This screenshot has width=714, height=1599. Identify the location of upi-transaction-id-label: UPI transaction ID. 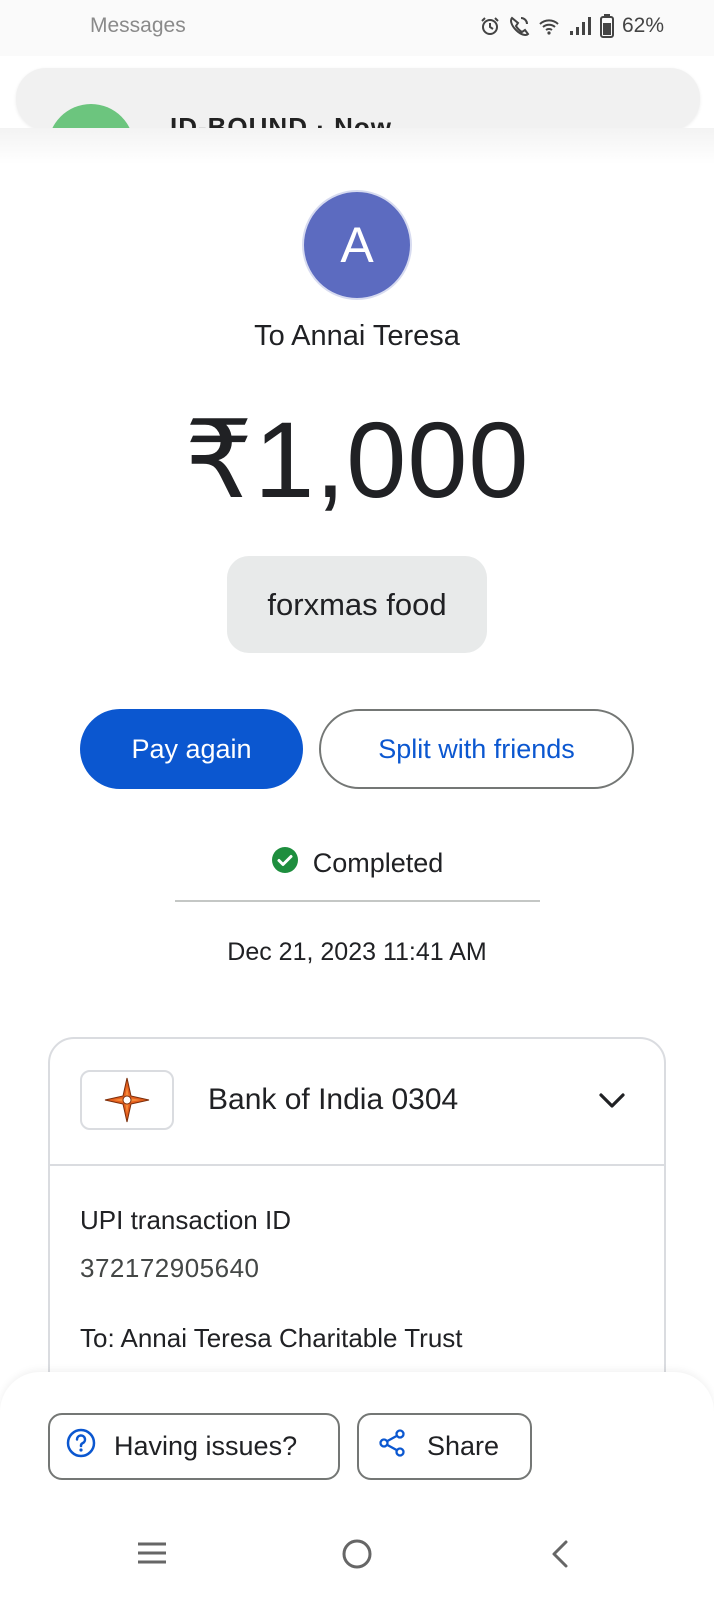
(185, 1220).